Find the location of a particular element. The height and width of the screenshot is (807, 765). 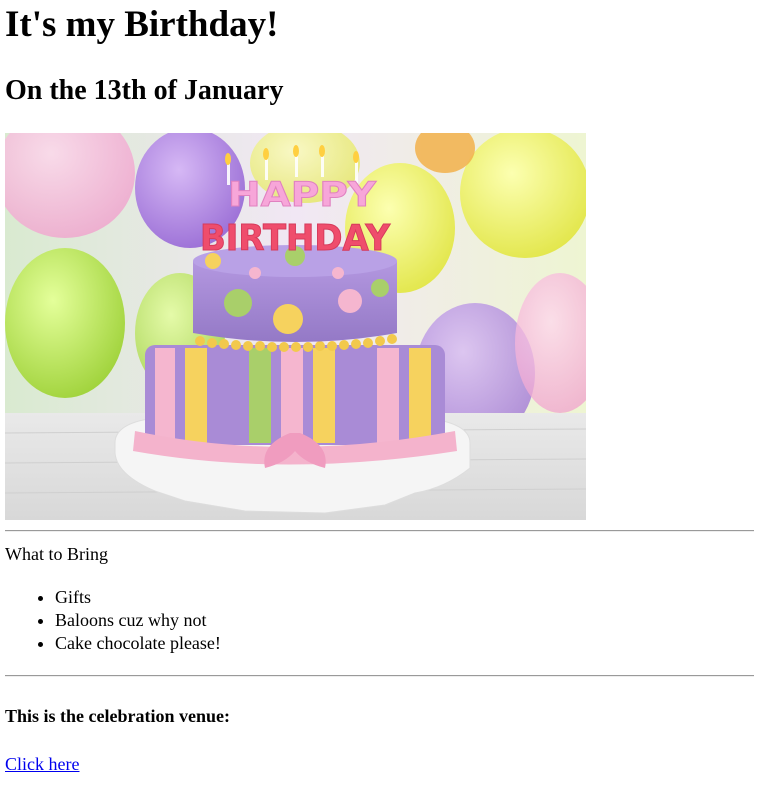

venue-label: This is the celebration venue: is located at coordinates (117, 716).